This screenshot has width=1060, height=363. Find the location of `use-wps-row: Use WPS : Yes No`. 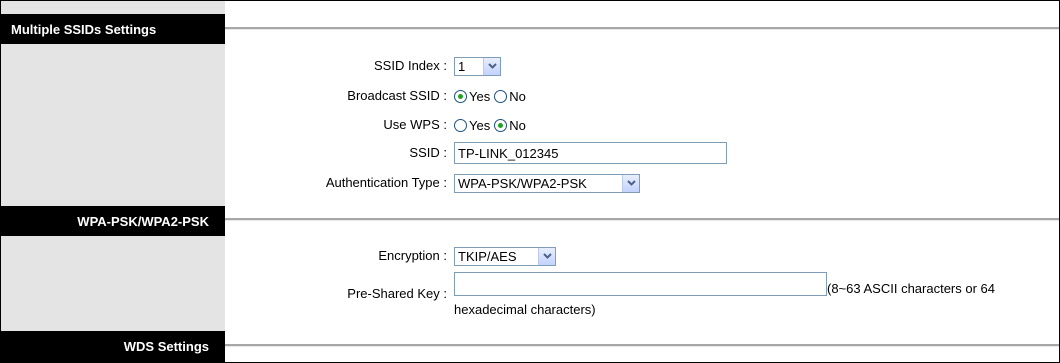

use-wps-row: Use WPS : Yes No is located at coordinates (642, 125).